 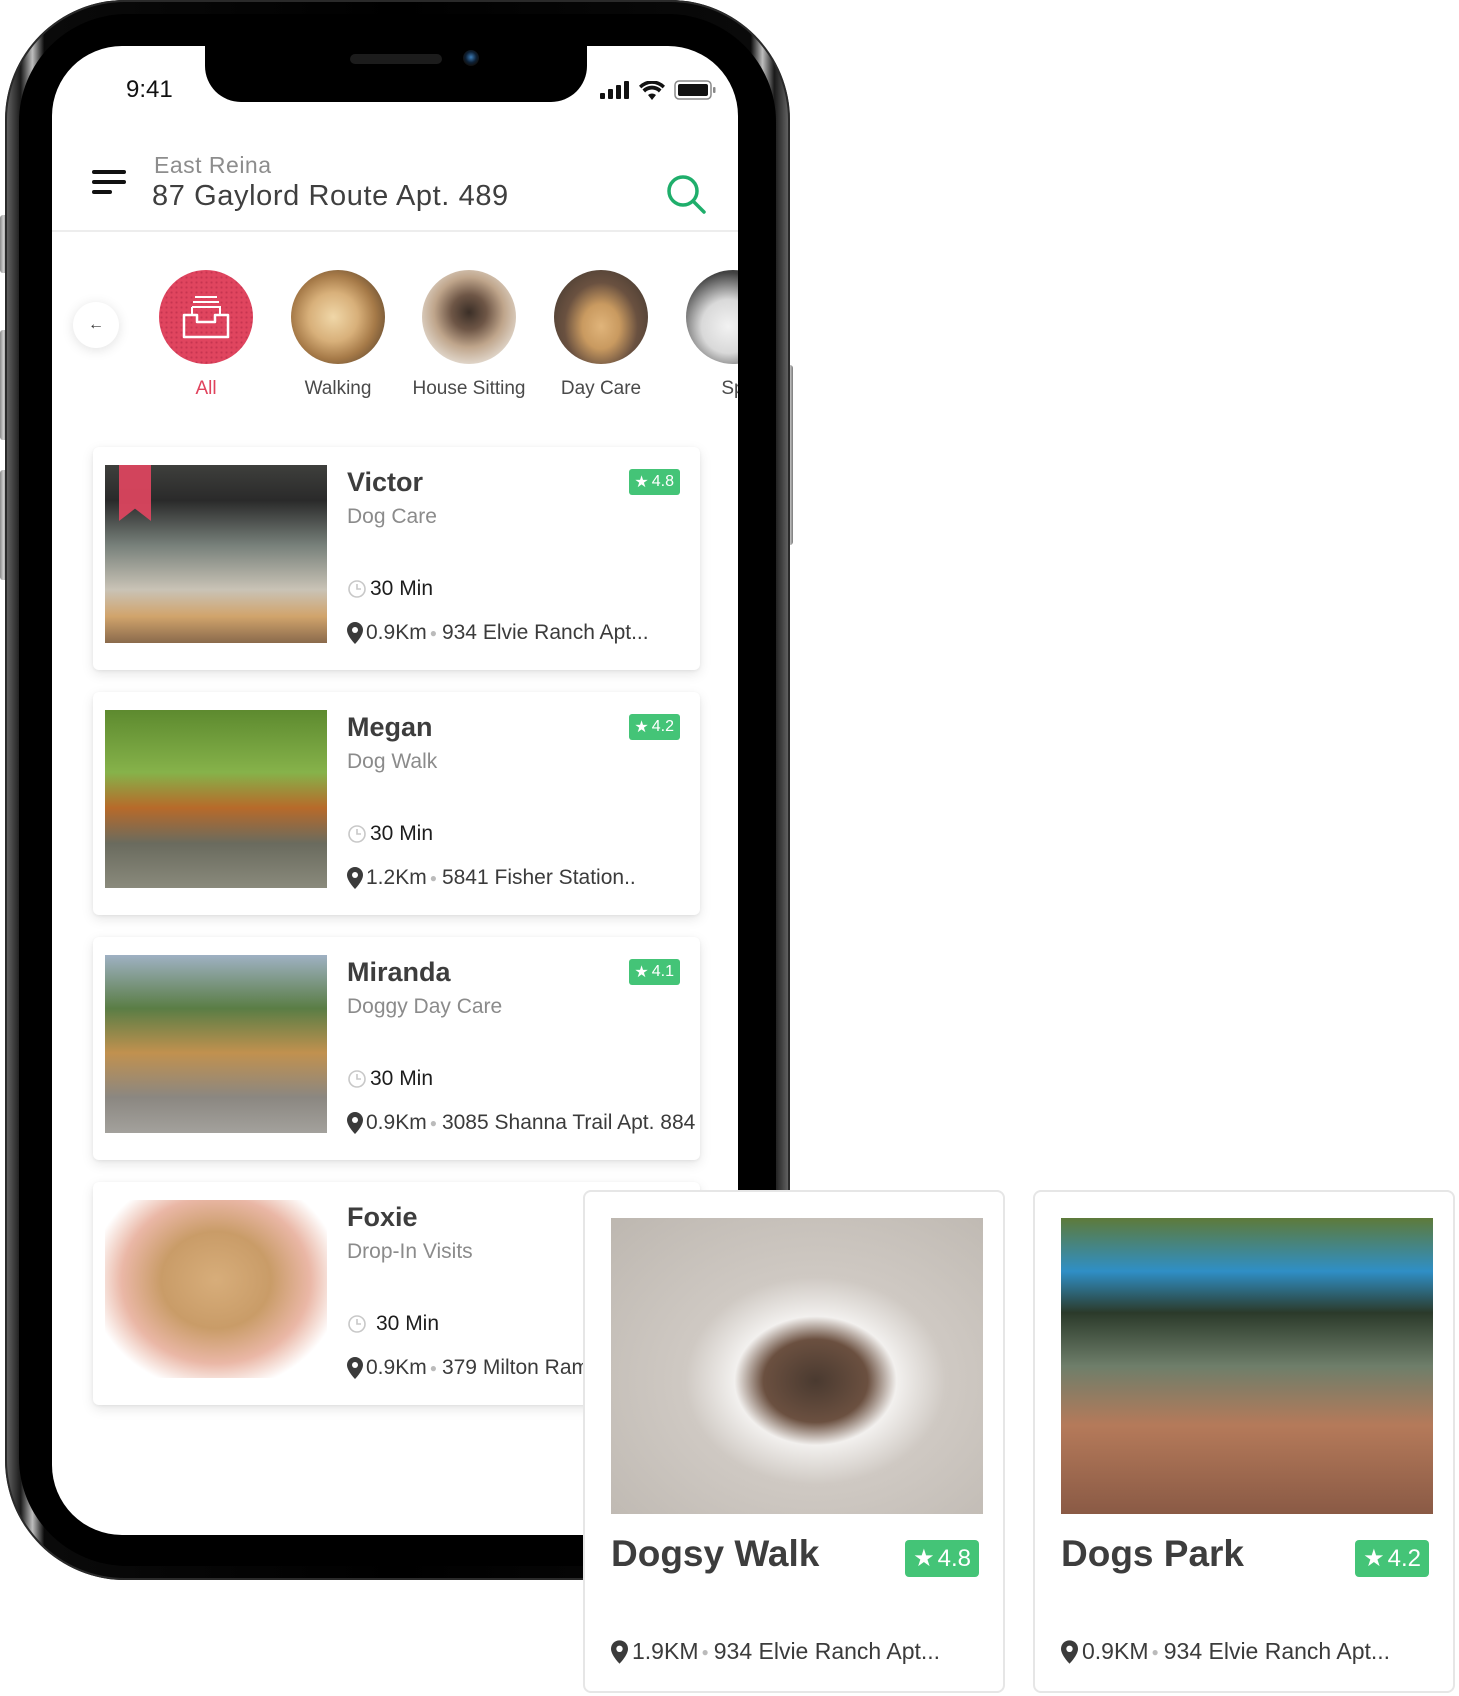 I want to click on menu-button, so click(x=109, y=185).